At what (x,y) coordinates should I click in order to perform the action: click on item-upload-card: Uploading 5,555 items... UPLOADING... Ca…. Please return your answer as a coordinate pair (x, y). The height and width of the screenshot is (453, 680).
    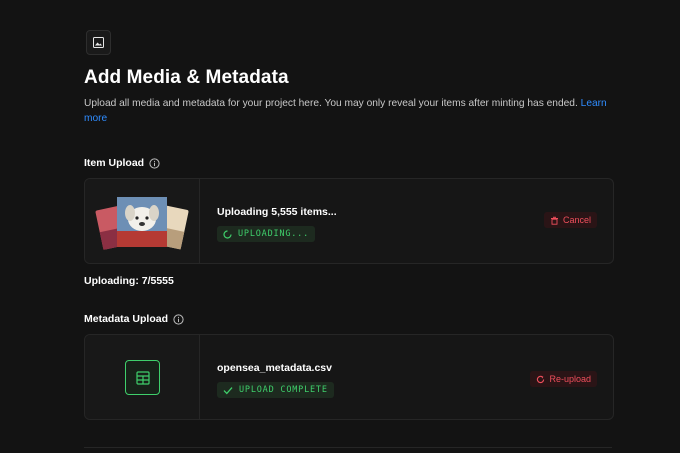
    Looking at the image, I should click on (349, 221).